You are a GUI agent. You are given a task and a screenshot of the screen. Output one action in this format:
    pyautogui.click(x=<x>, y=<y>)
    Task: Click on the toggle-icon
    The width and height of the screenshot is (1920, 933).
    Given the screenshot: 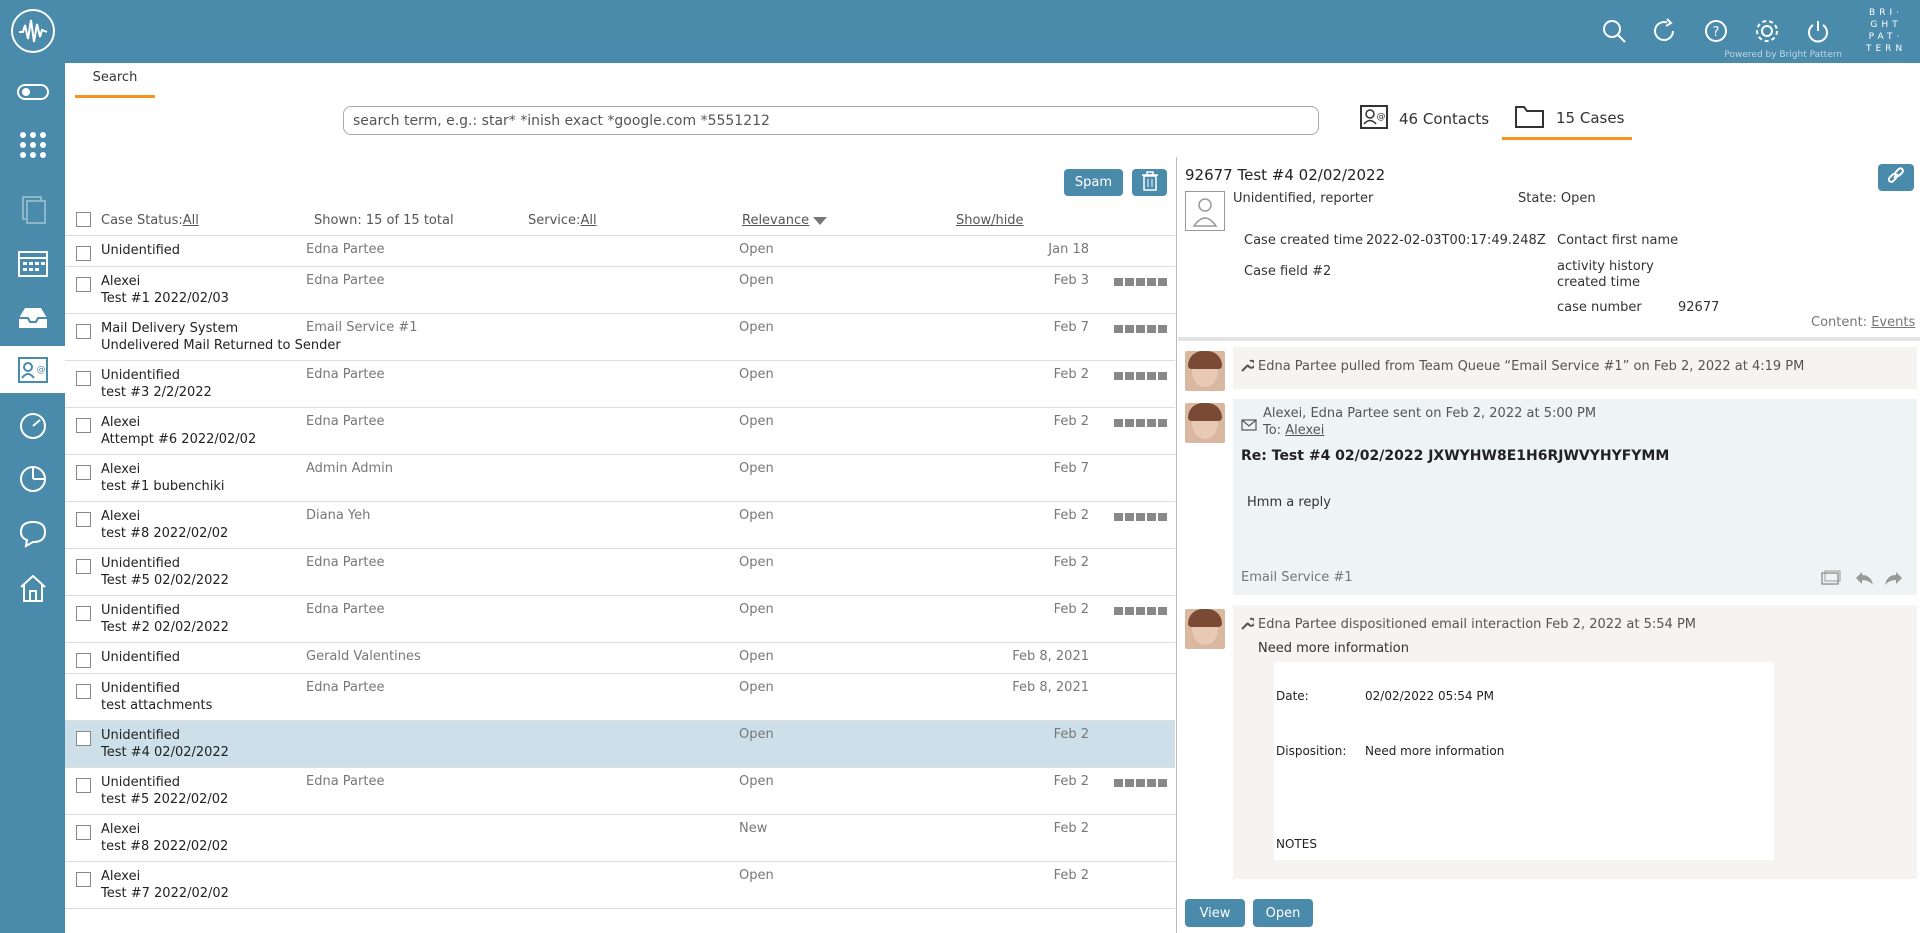 What is the action you would take?
    pyautogui.click(x=32, y=91)
    